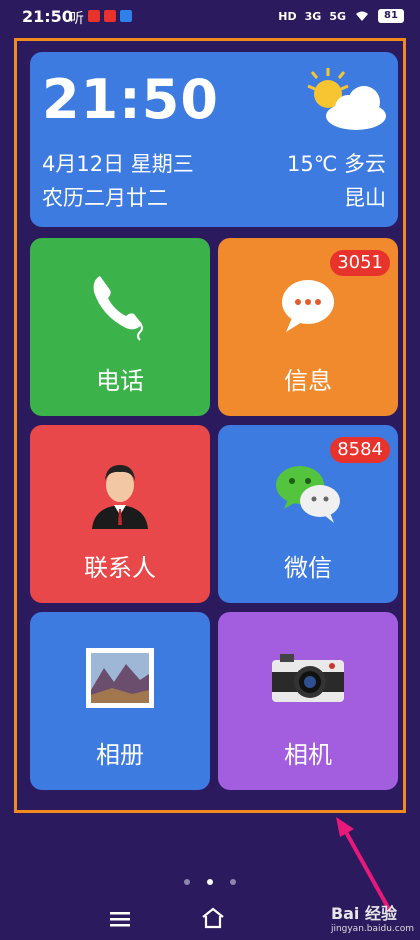  Describe the element at coordinates (118, 164) in the screenshot. I see `widget-date: 4月12日 星期三` at that location.